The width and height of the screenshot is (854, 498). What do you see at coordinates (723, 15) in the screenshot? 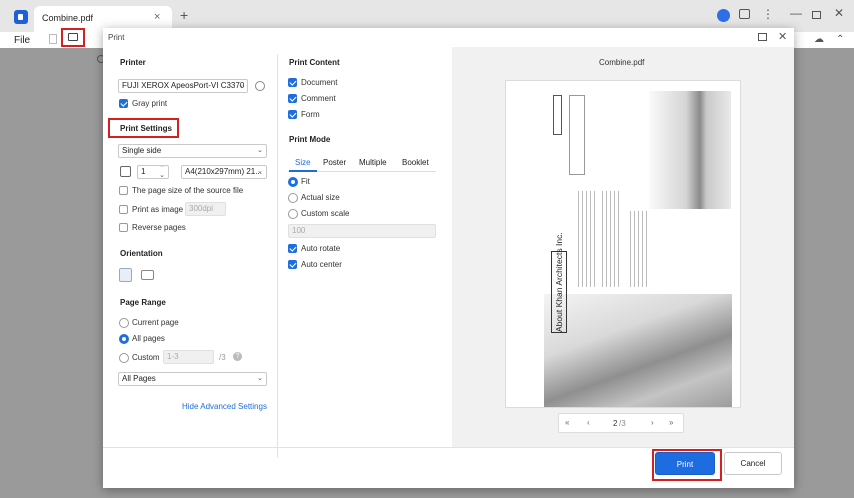
I see `user-avatar-icon` at bounding box center [723, 15].